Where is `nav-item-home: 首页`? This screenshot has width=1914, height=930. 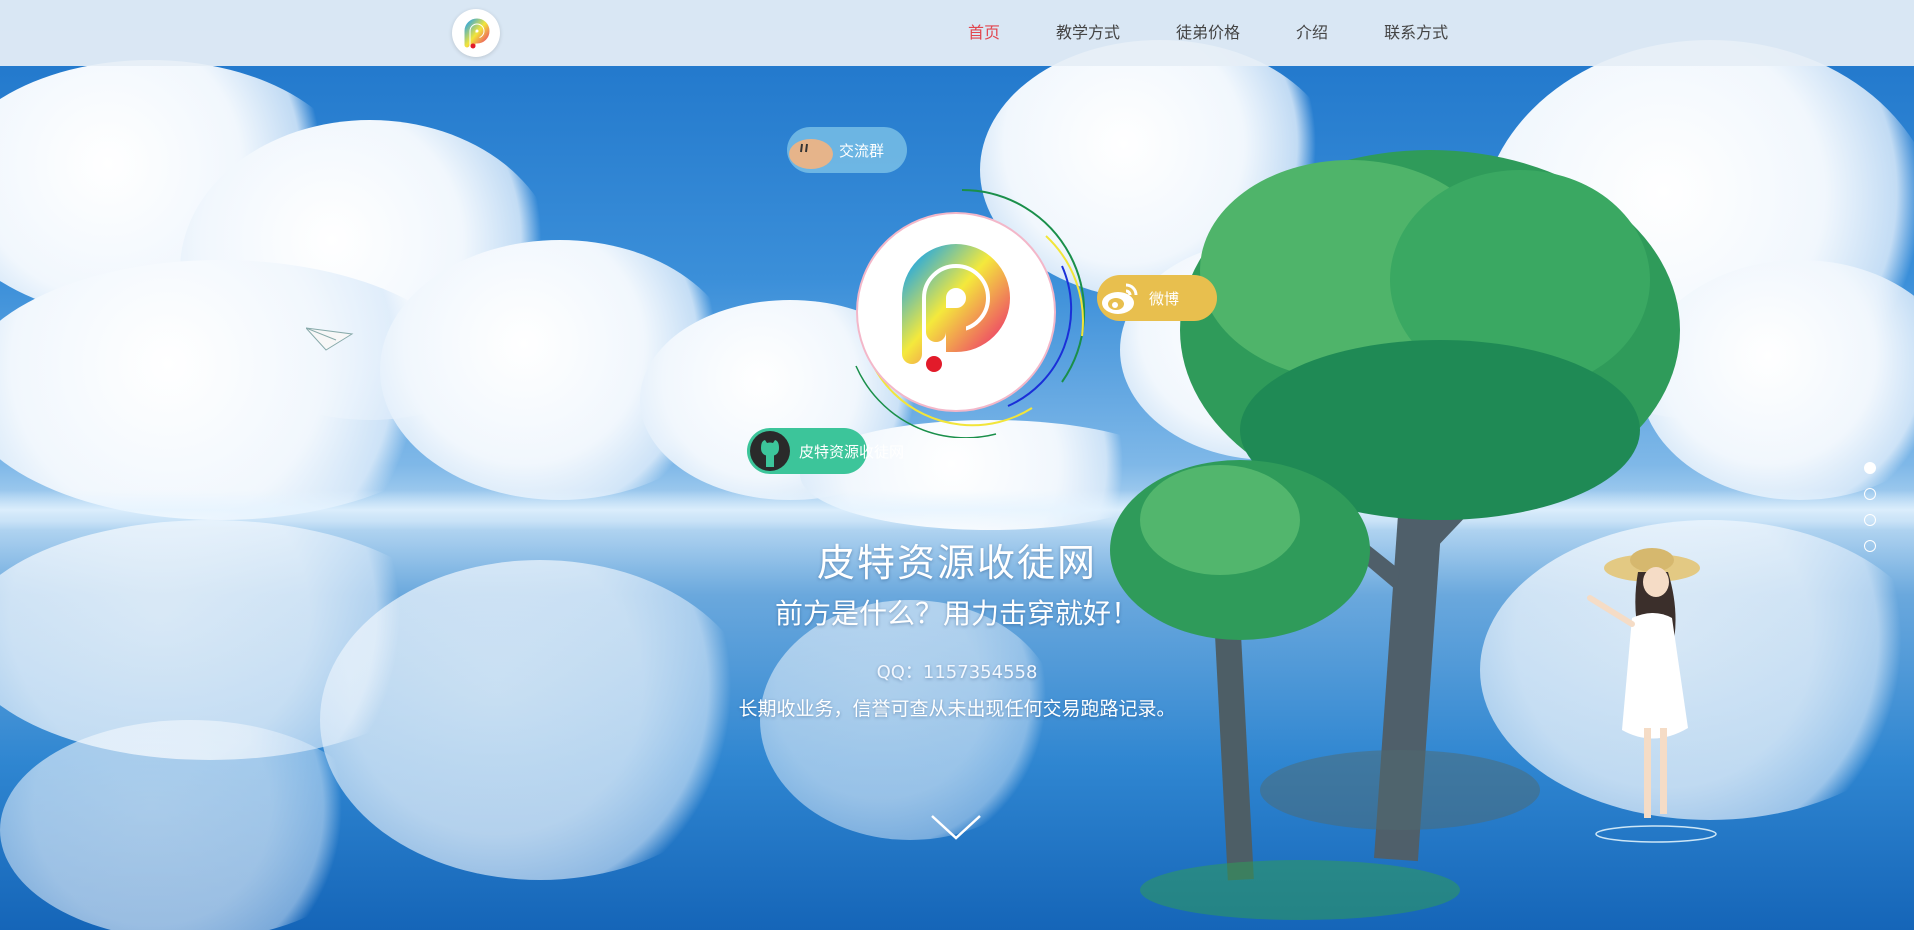
nav-item-home: 首页 is located at coordinates (984, 33).